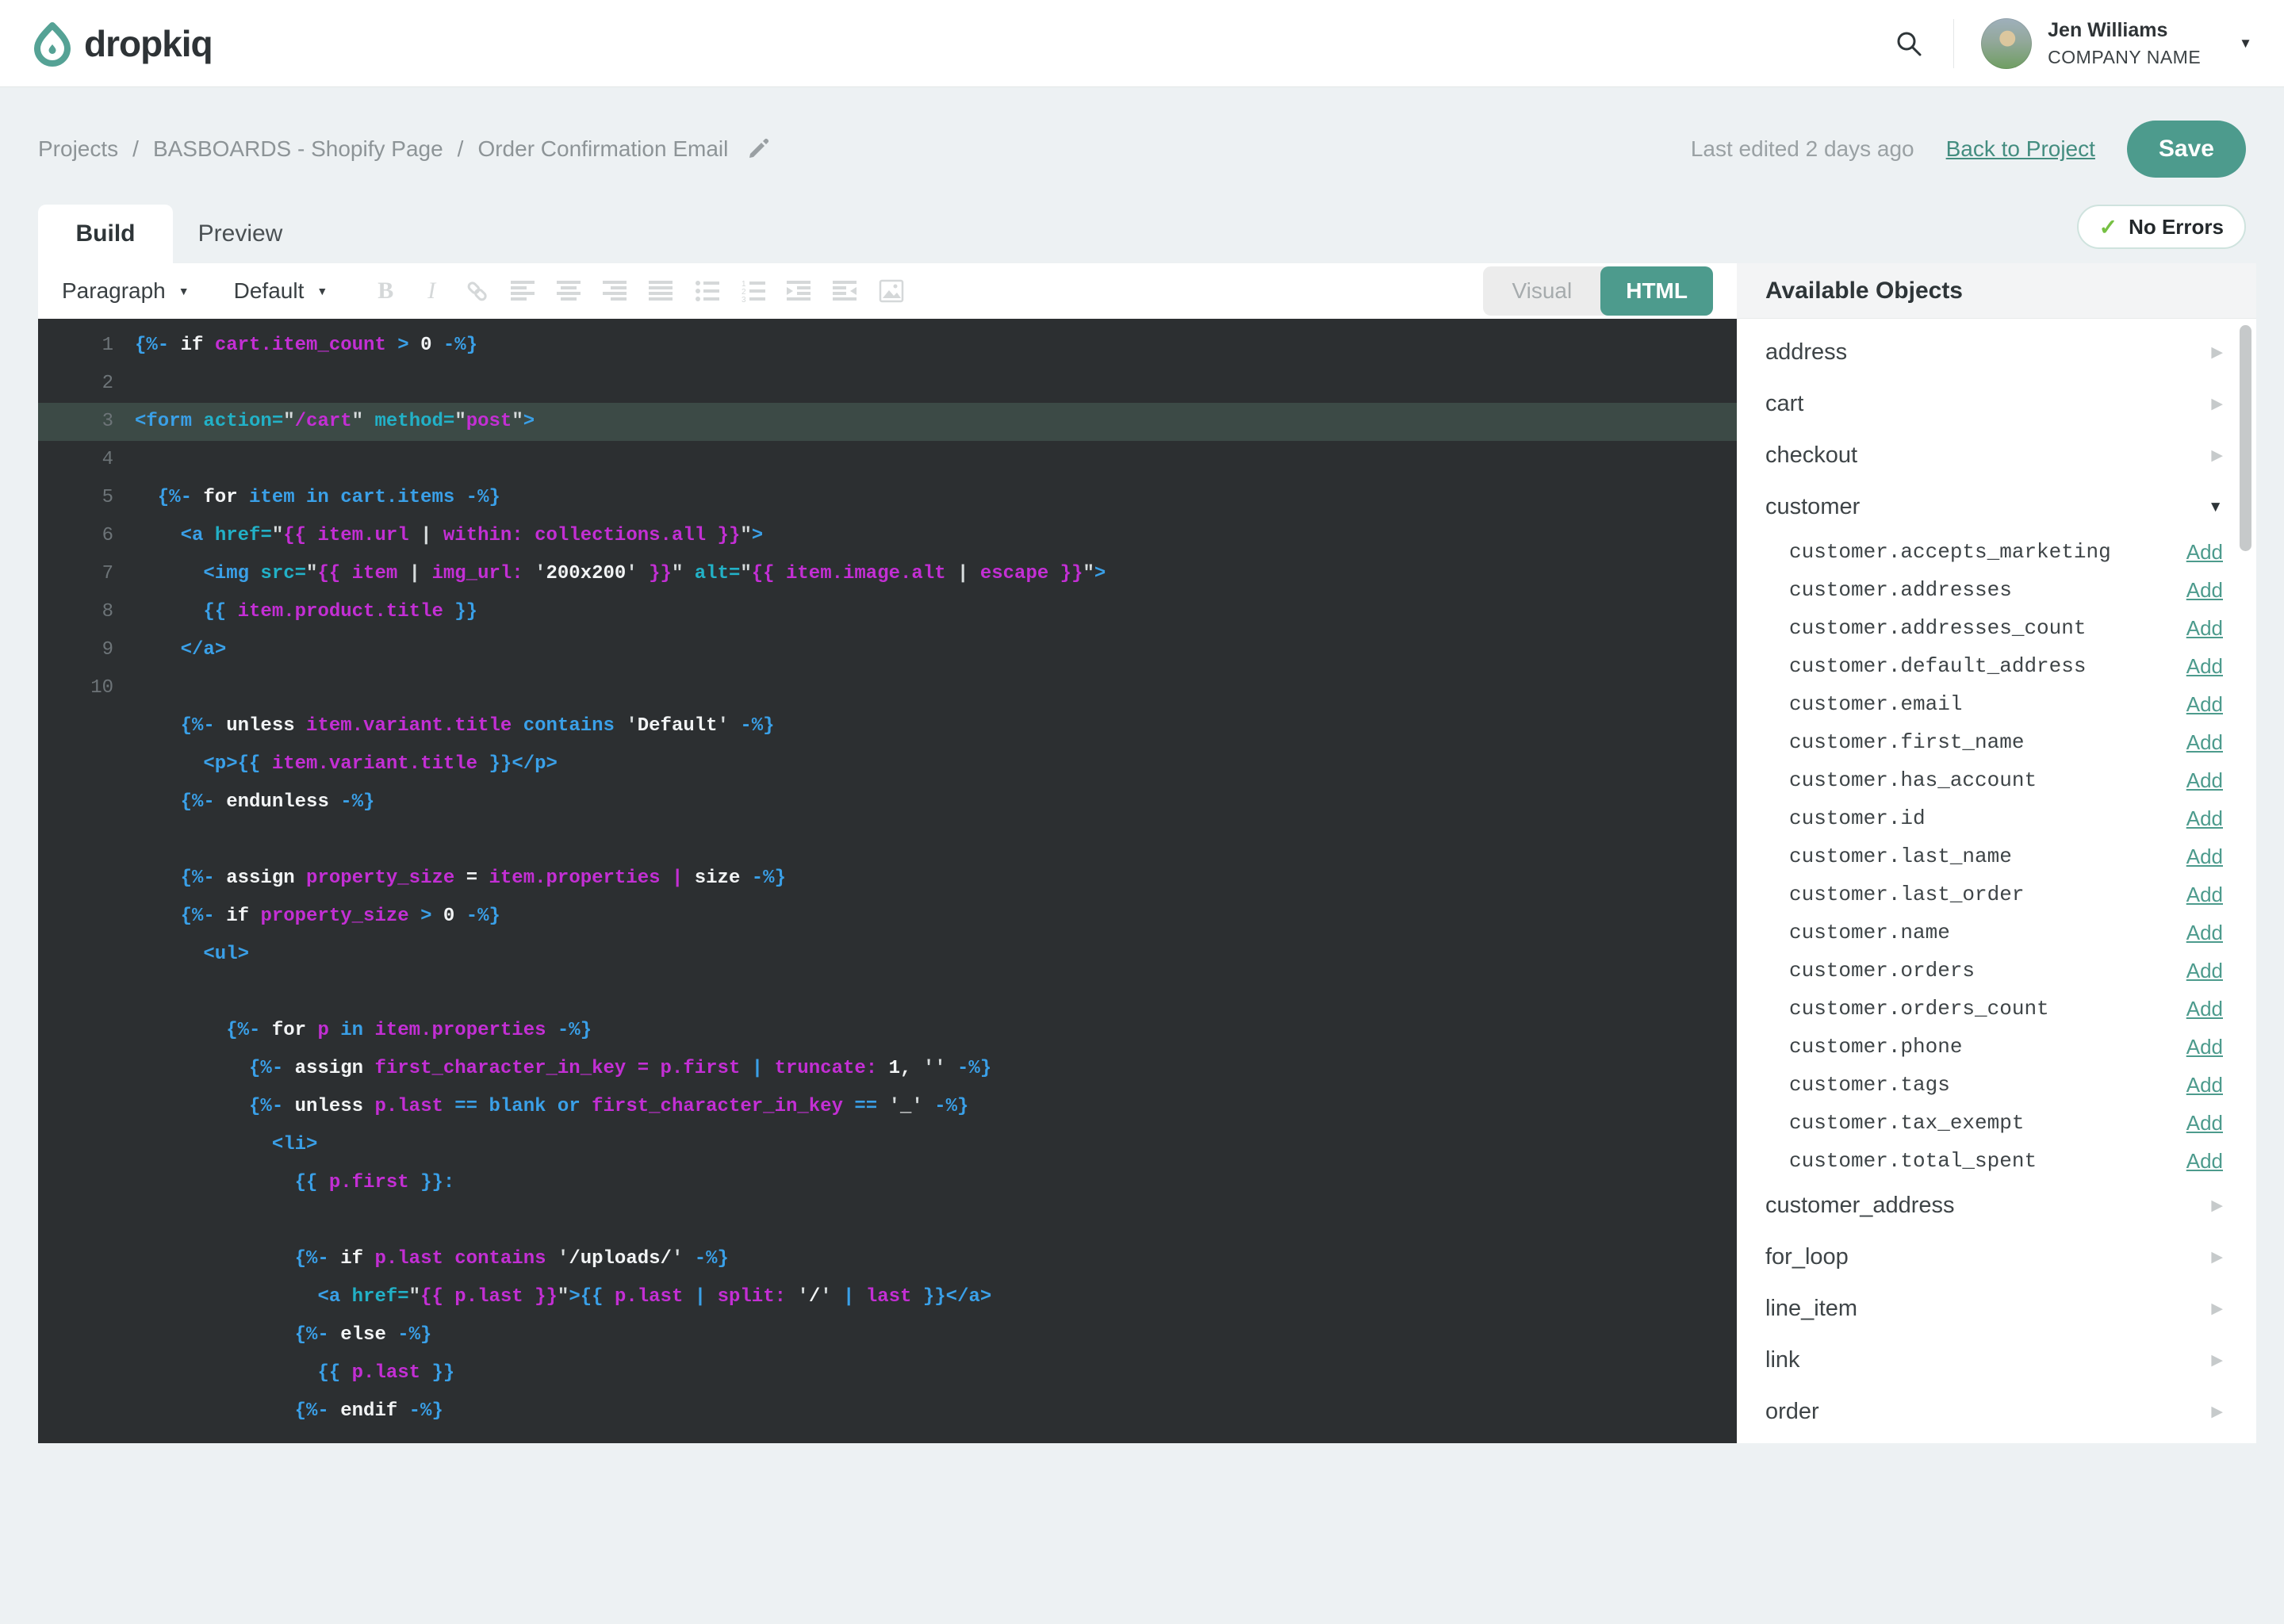 The image size is (2284, 1624). Describe the element at coordinates (1996, 1257) in the screenshot. I see `object-row-for_loop: for_loop ▶` at that location.